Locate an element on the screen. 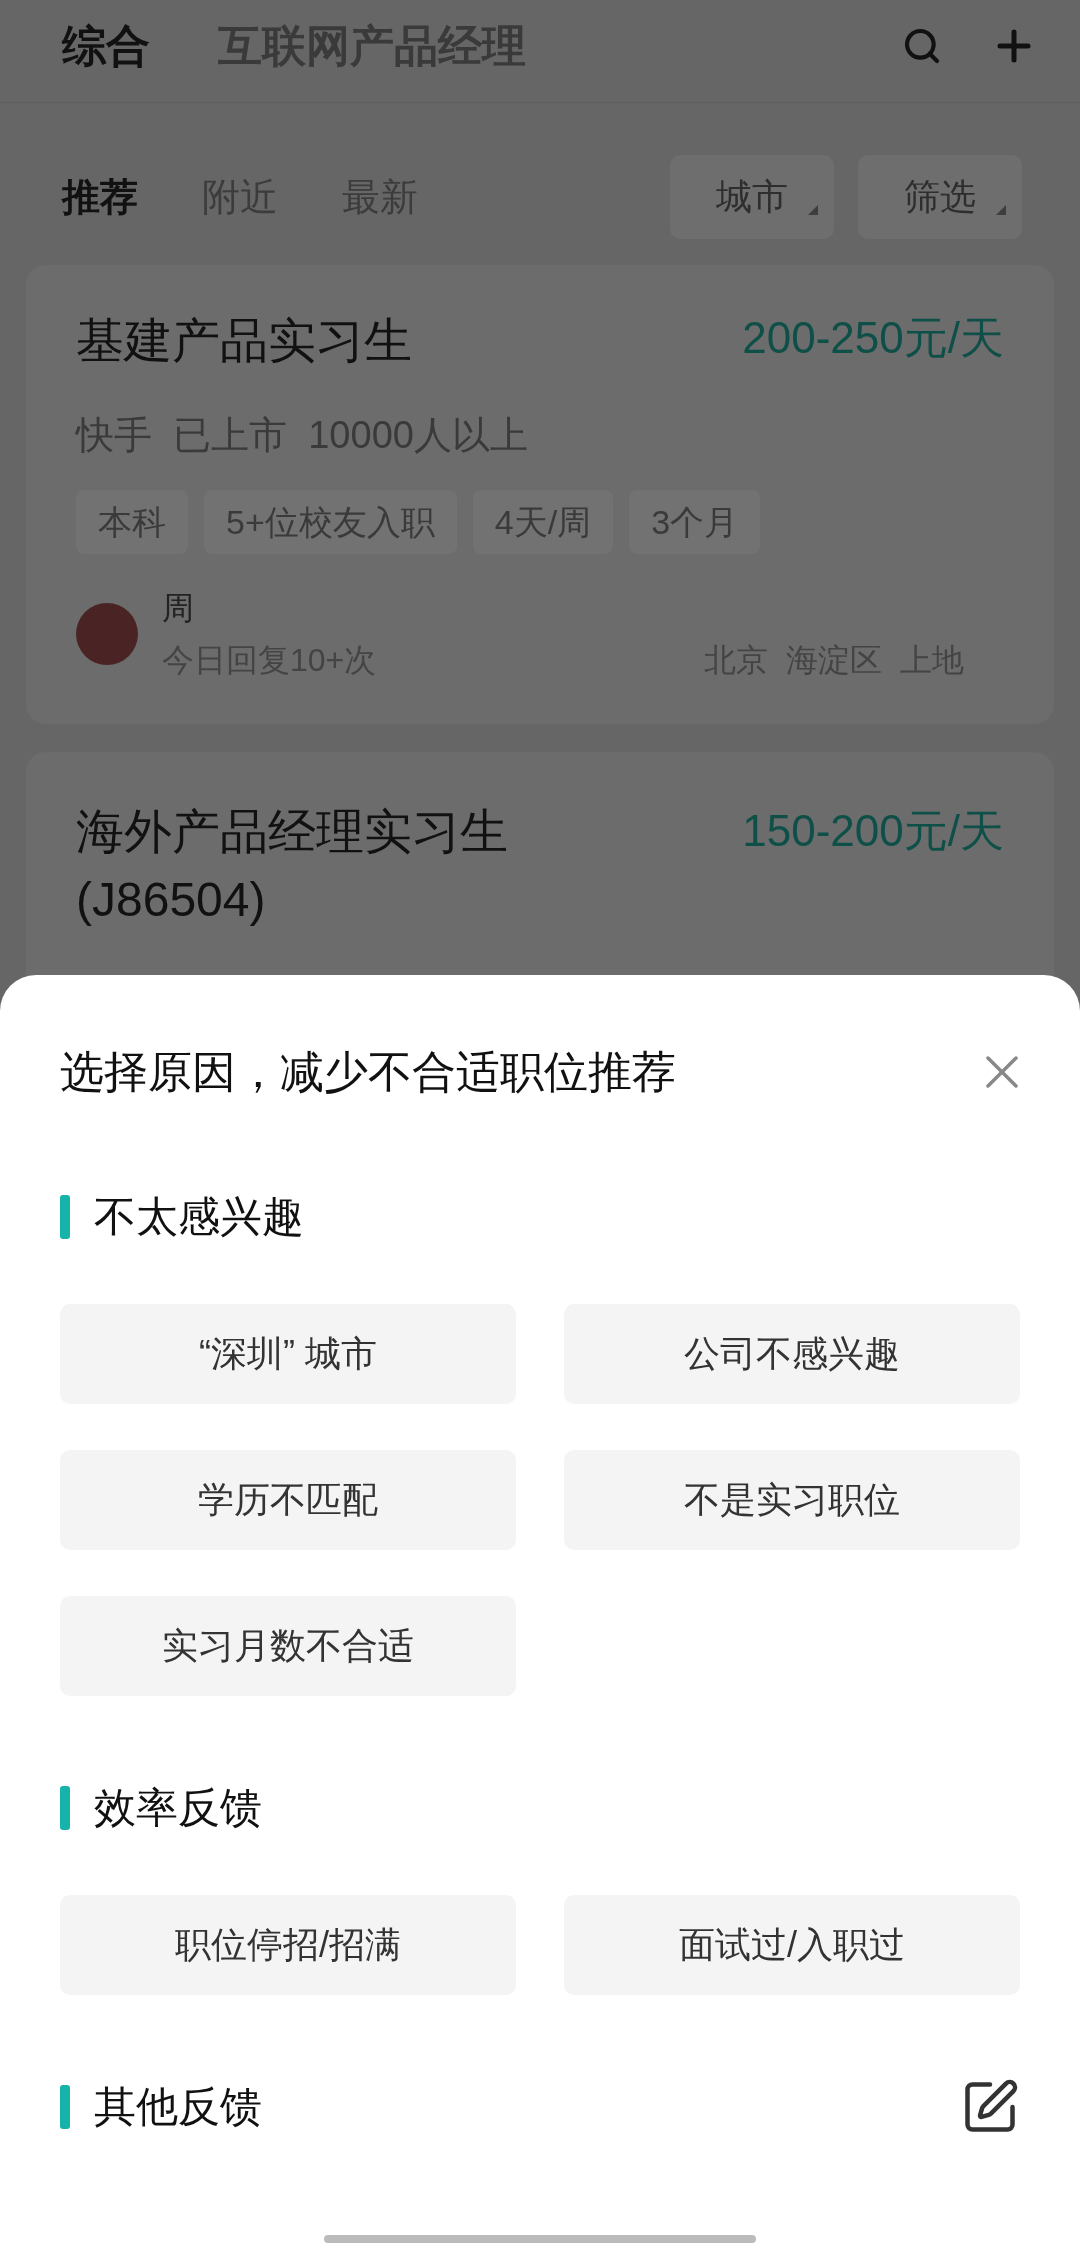 This screenshot has height=2249, width=1080. sub-tab: 推荐 is located at coordinates (100, 197).